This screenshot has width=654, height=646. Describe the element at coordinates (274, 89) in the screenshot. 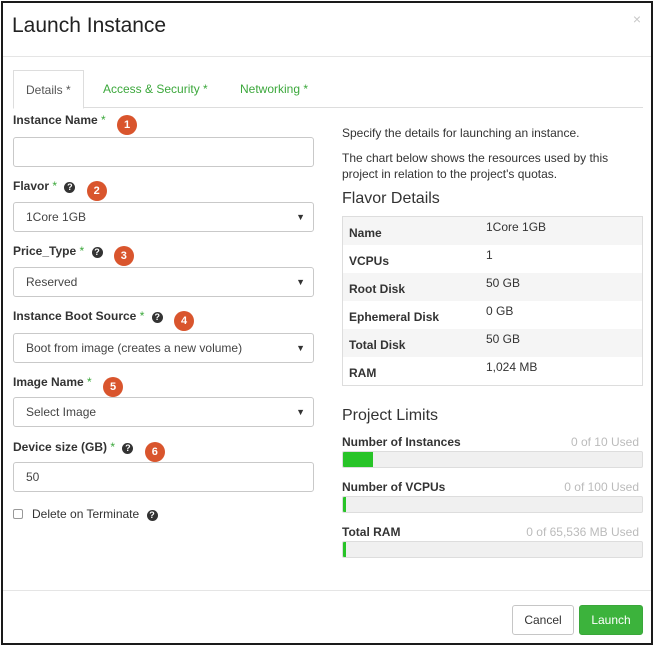

I see `tab-networking: Networking *` at that location.